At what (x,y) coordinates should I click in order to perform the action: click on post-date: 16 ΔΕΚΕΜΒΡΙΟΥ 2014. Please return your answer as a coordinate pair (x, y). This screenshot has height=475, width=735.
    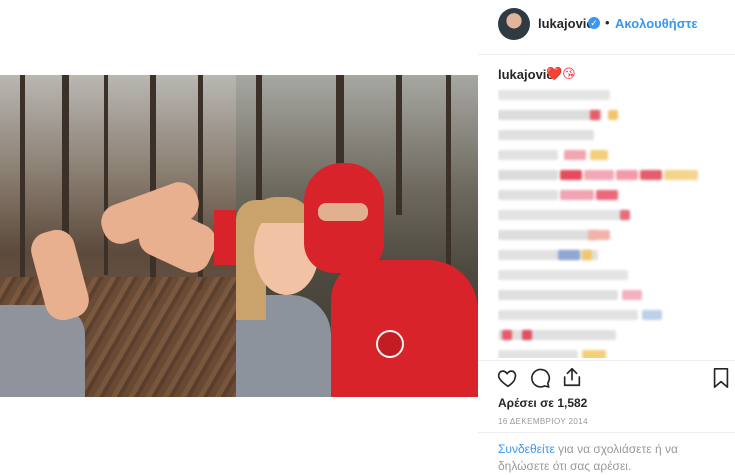
    Looking at the image, I should click on (543, 421).